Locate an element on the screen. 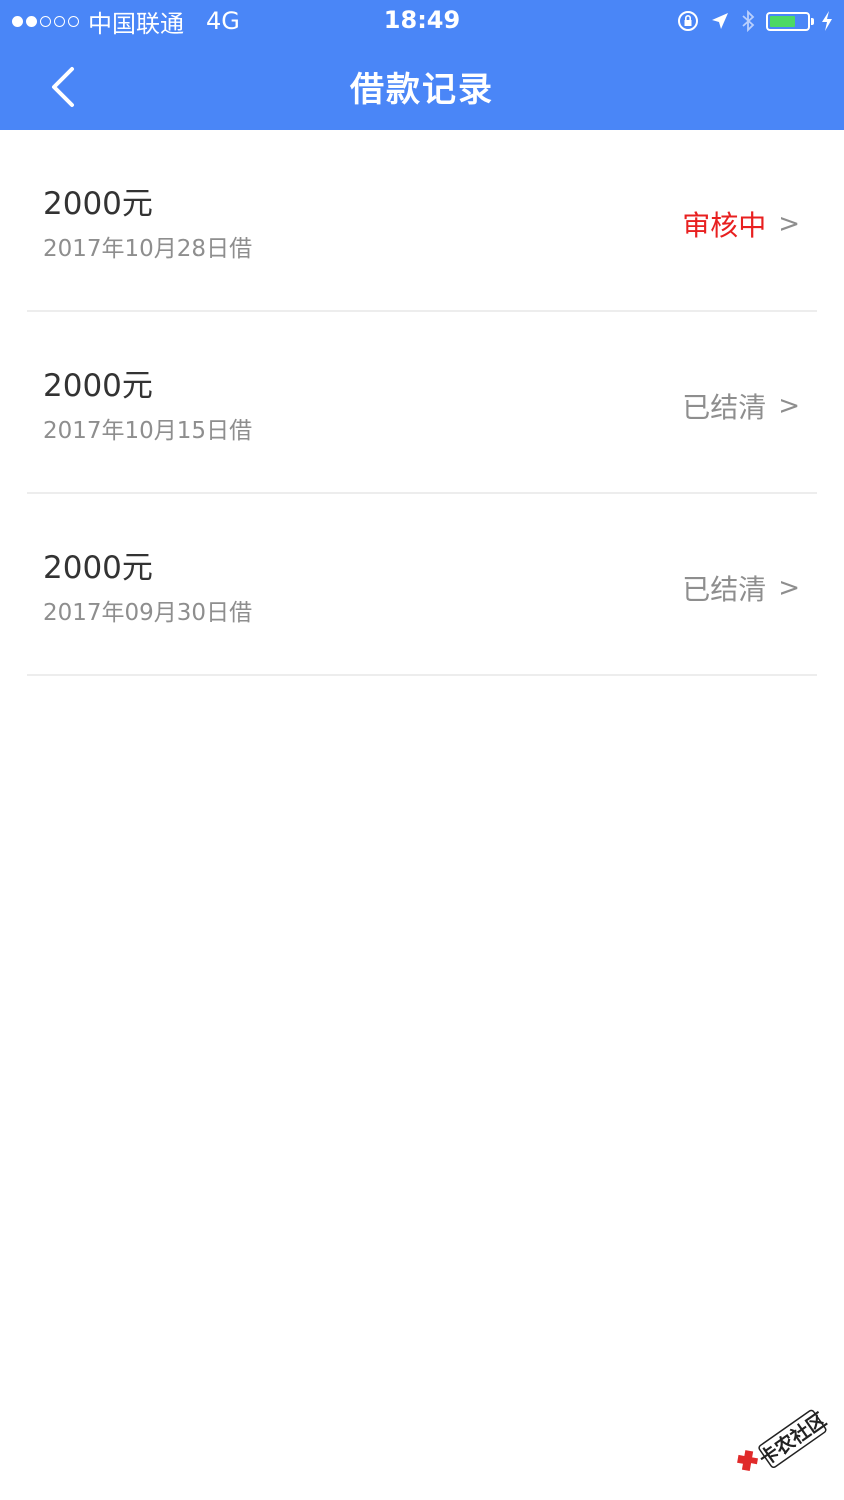 This screenshot has width=844, height=1500. app-header: 中国联通 4G 18:49 借款记录 is located at coordinates (422, 65).